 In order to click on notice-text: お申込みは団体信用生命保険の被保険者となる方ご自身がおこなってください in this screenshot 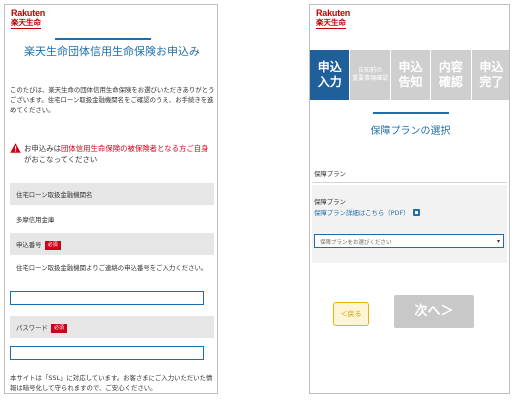, I will do `click(119, 154)`.